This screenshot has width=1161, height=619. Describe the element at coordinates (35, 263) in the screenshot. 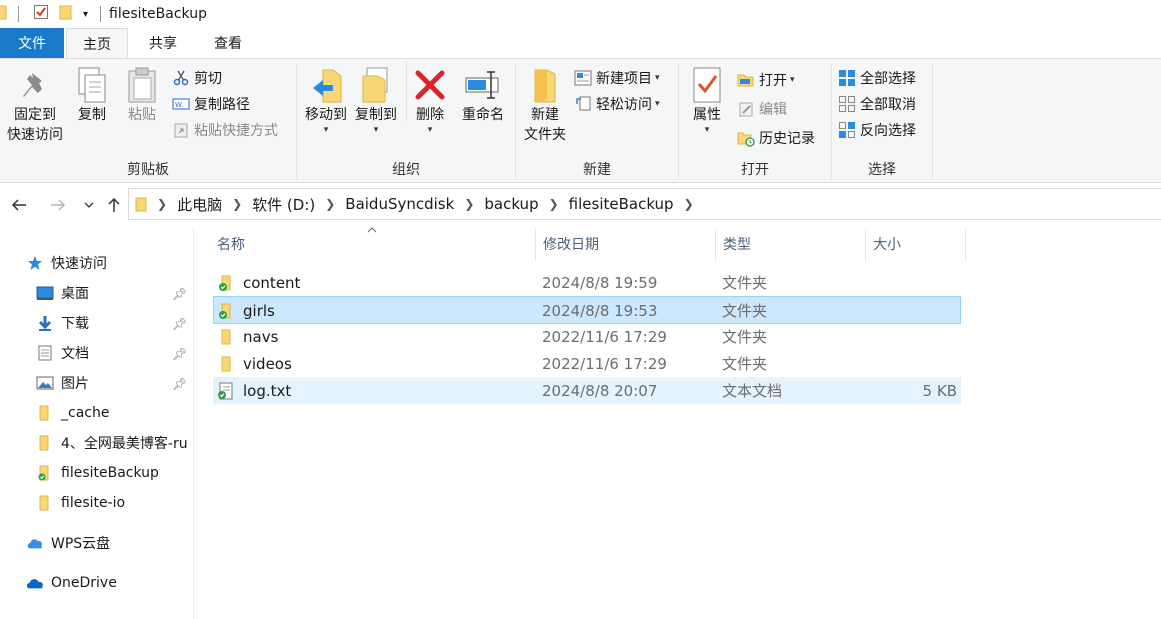

I see `star-icon` at that location.